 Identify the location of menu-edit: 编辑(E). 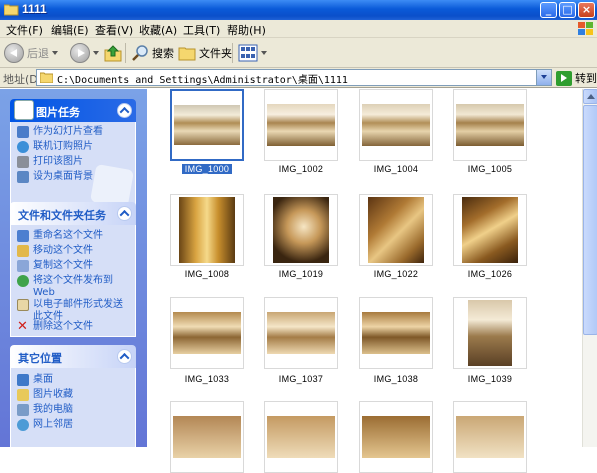
(70, 30).